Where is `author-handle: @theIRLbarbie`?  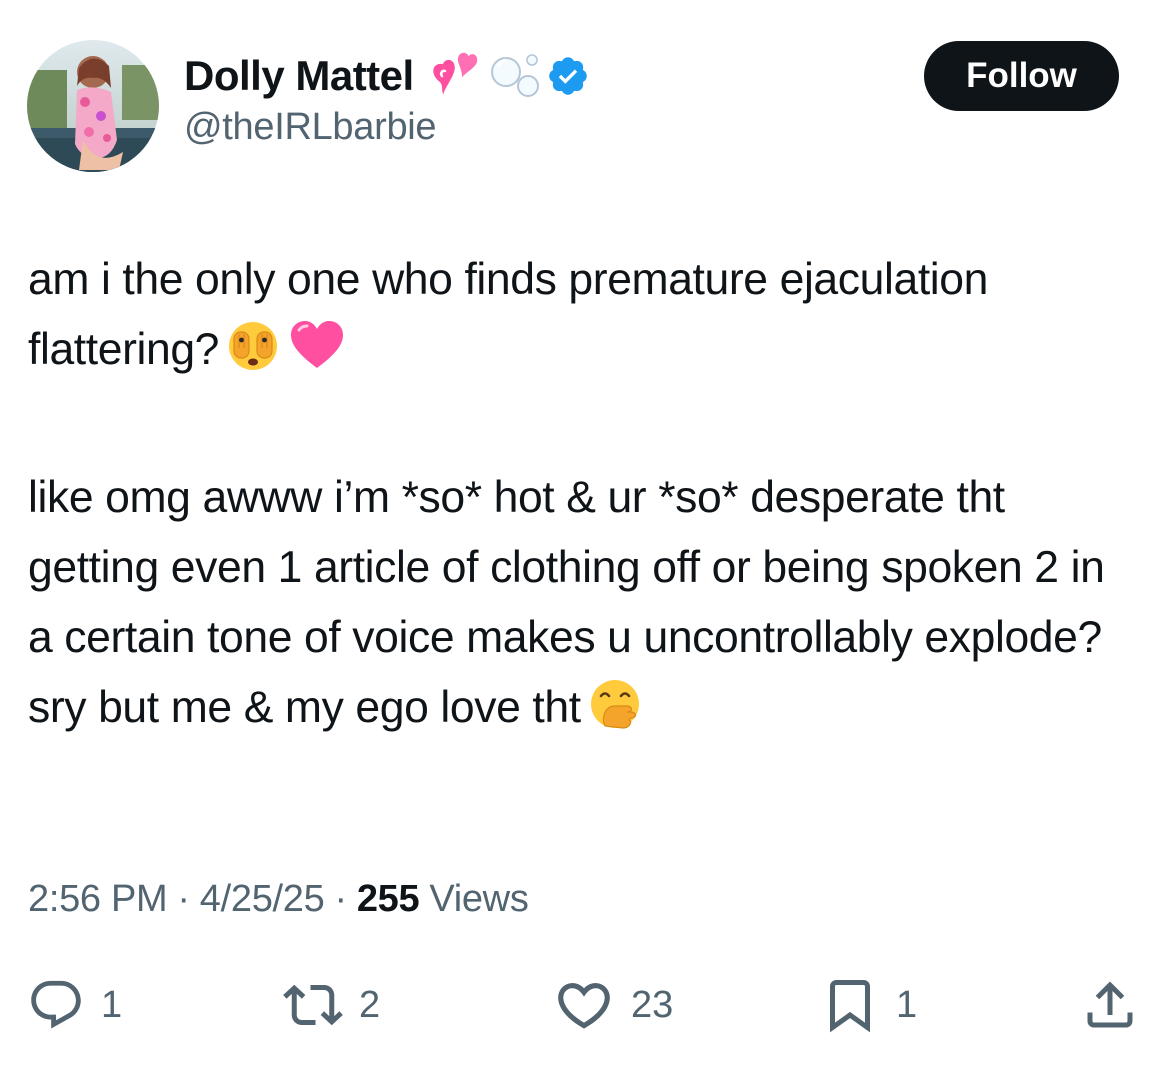
author-handle: @theIRLbarbie is located at coordinates (310, 127).